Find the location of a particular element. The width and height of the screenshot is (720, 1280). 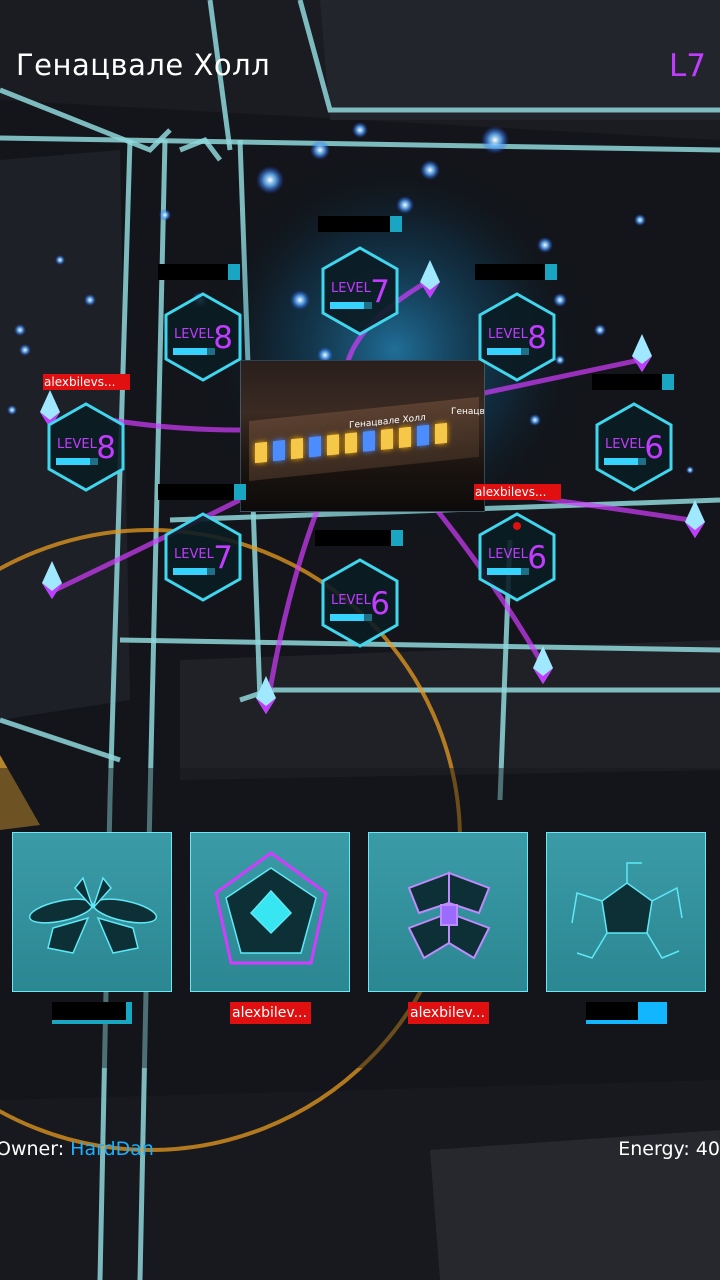

resonator-slot-e: LEVEL 6 is located at coordinates (634, 447).